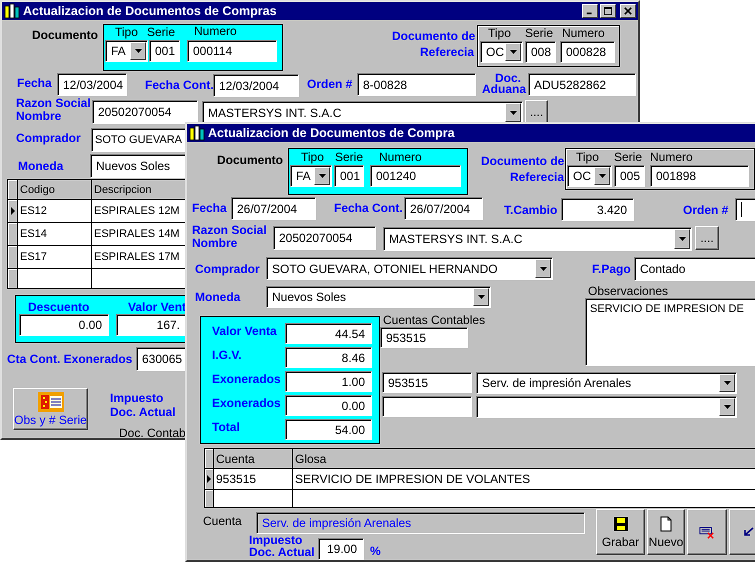 This screenshot has height=578, width=755. I want to click on number-field: 001240, so click(415, 176).